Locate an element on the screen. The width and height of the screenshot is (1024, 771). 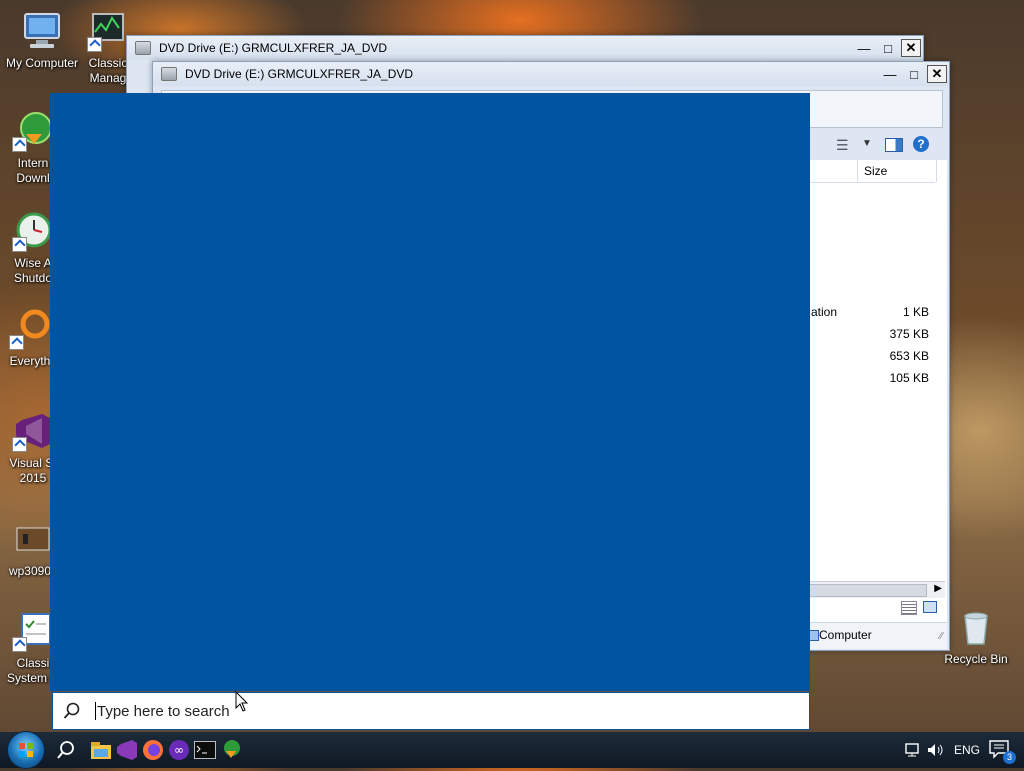
checklist-window-icon is located at coordinates (33, 631).